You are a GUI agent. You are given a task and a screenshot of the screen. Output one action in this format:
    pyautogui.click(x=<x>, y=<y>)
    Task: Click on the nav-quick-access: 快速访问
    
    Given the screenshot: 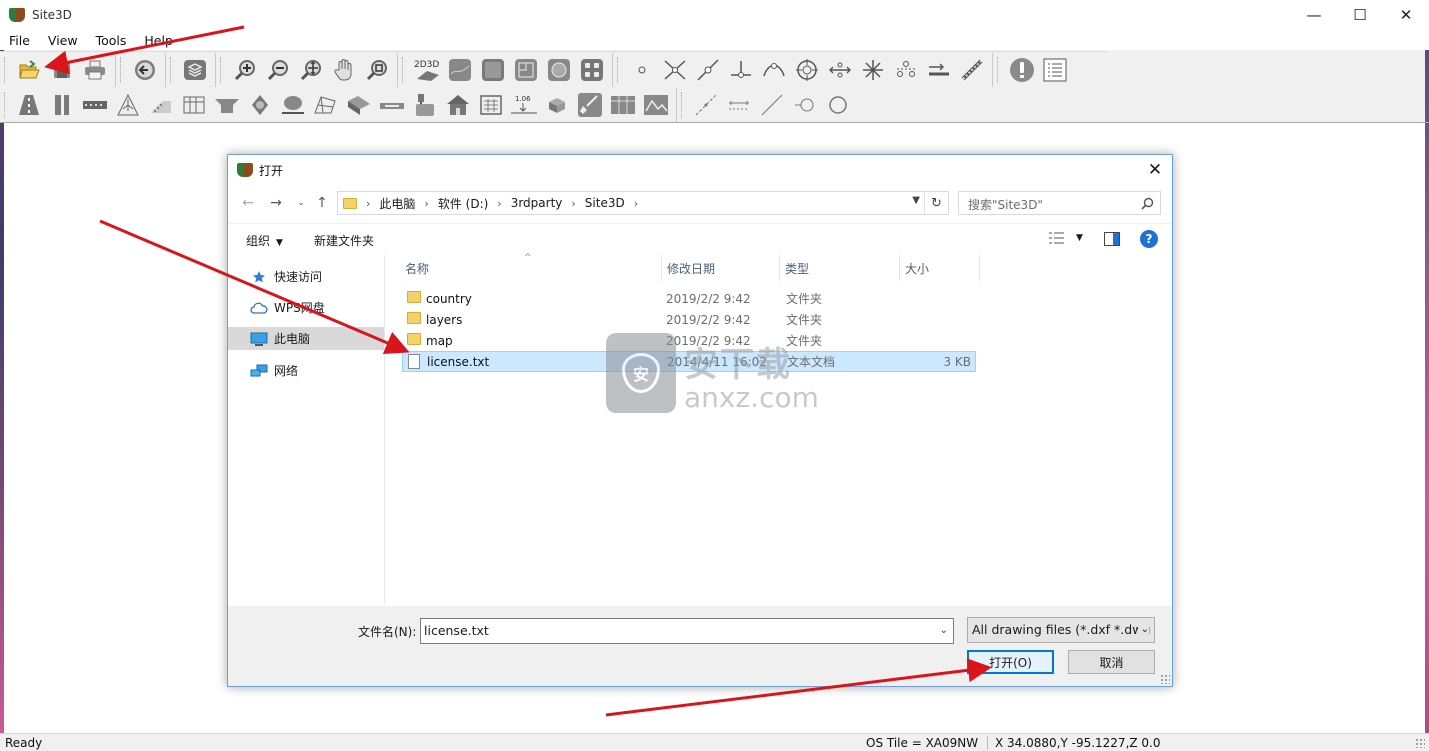 What is the action you would take?
    pyautogui.click(x=306, y=276)
    